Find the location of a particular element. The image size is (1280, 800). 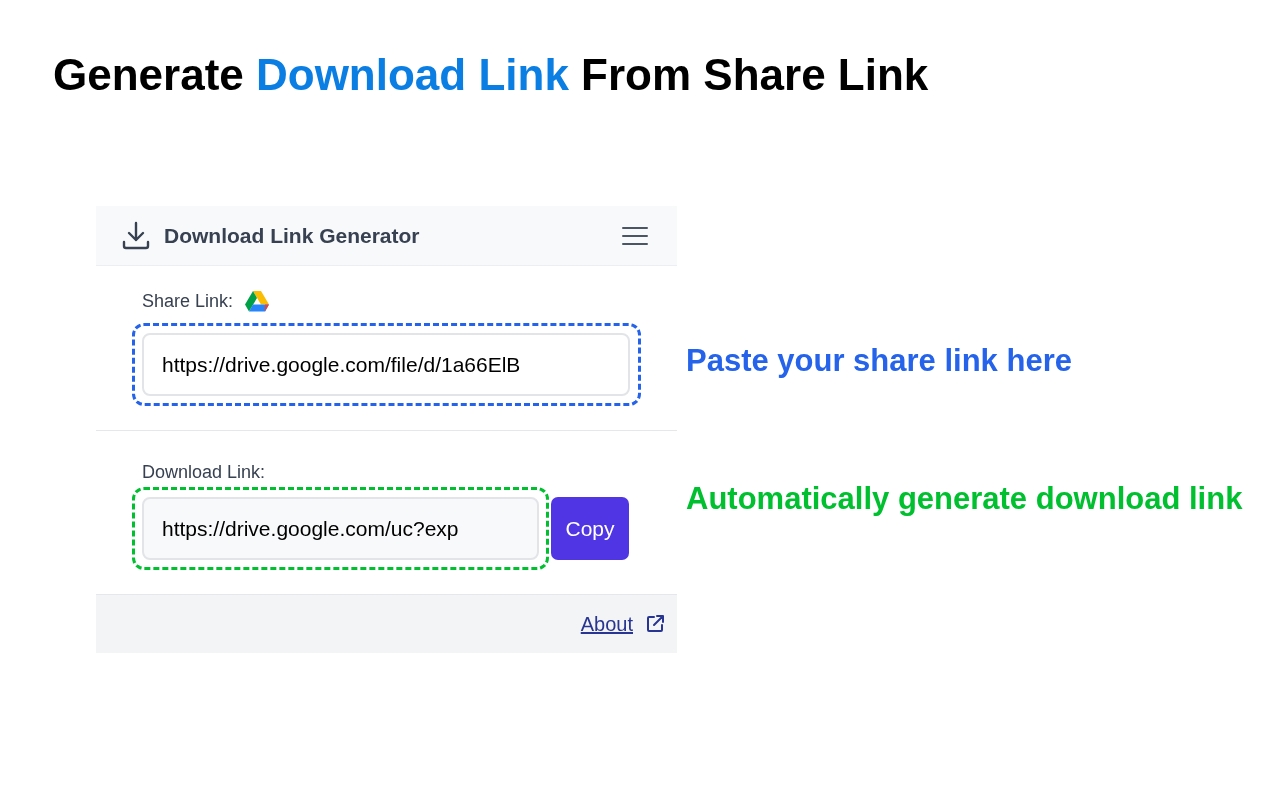

download-icon is located at coordinates (136, 235).